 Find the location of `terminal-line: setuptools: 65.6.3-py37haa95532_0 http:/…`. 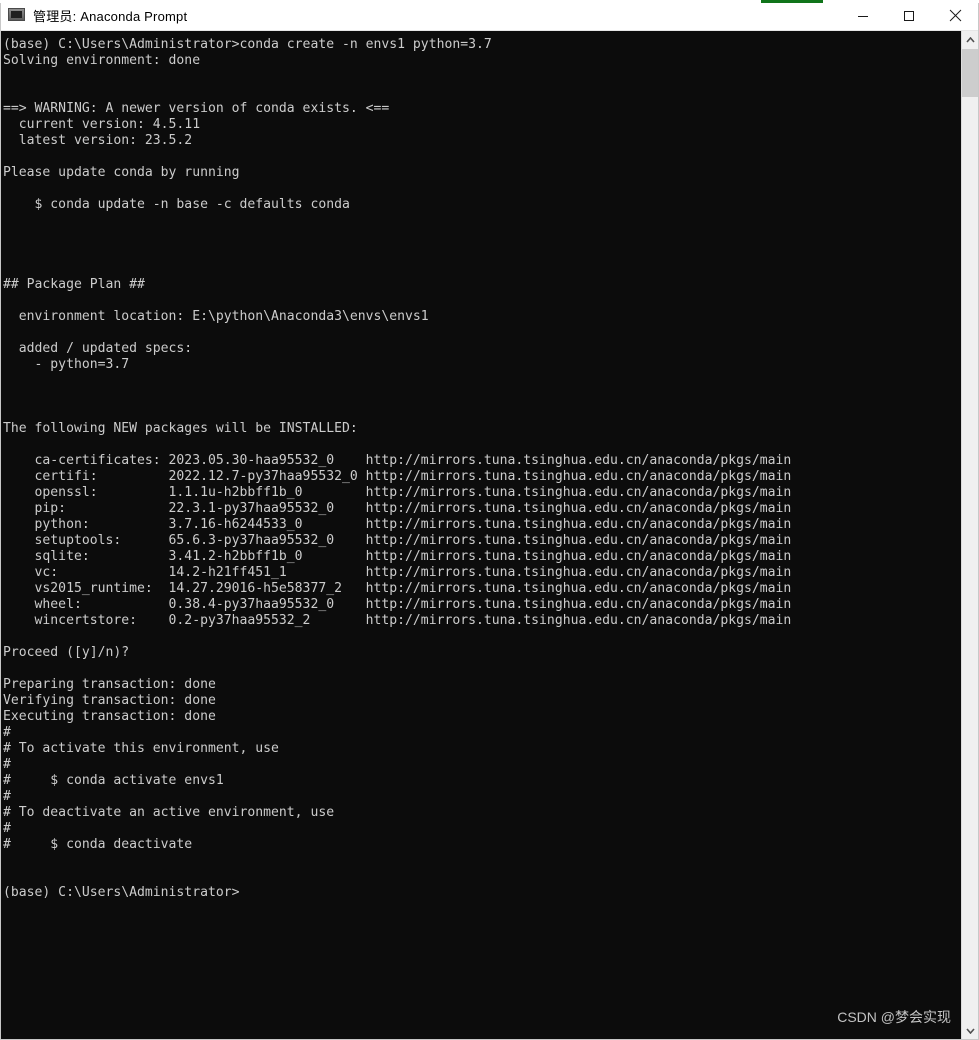

terminal-line: setuptools: 65.6.3-py37haa95532_0 http:/… is located at coordinates (397, 540).